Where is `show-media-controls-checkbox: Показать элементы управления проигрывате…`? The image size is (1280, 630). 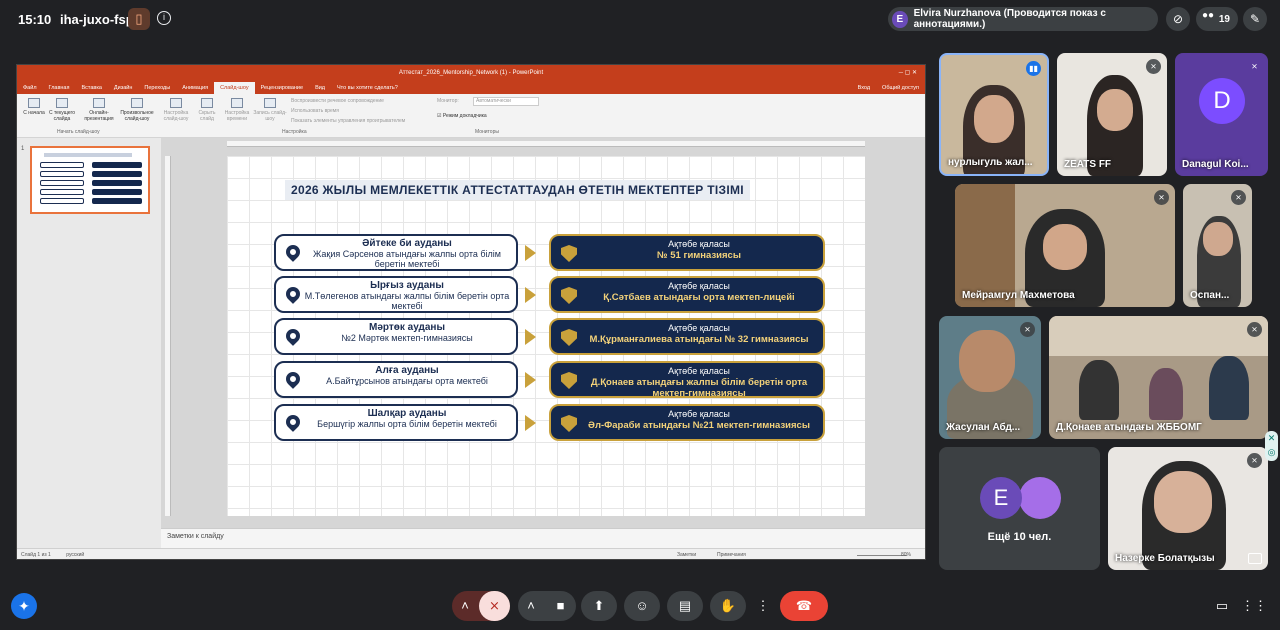 show-media-controls-checkbox: Показать элементы управления проигрывате… is located at coordinates (348, 121).